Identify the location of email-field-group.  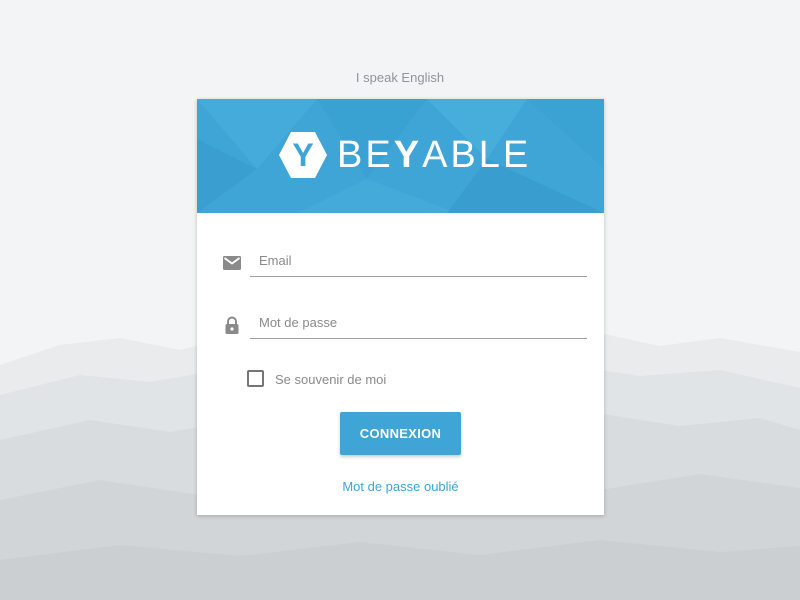
(404, 264).